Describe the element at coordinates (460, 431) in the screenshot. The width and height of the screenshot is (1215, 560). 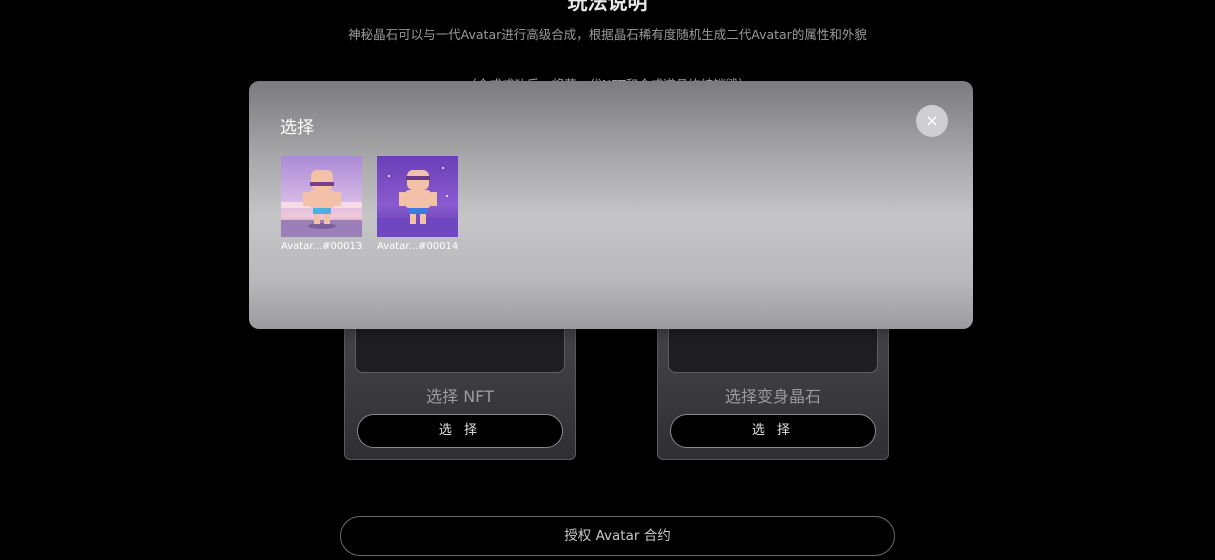
I see `select-nft-button: 选 择` at that location.